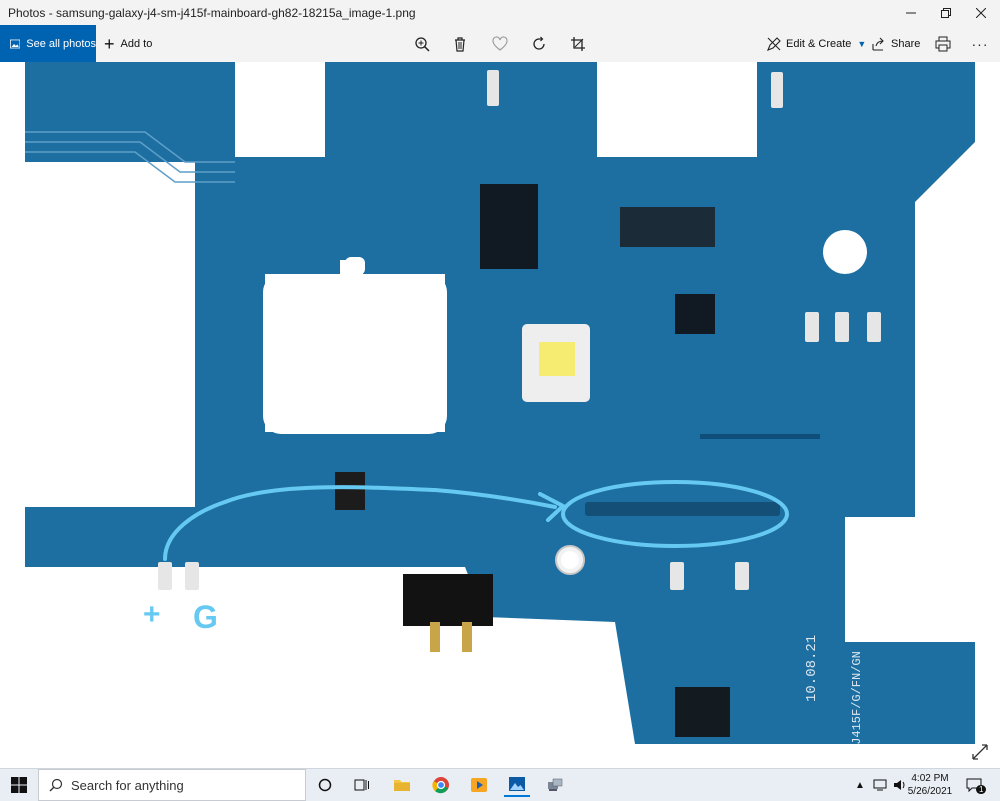 This screenshot has width=1000, height=801. Describe the element at coordinates (930, 778) in the screenshot. I see `clock-time: 4:02 PM` at that location.